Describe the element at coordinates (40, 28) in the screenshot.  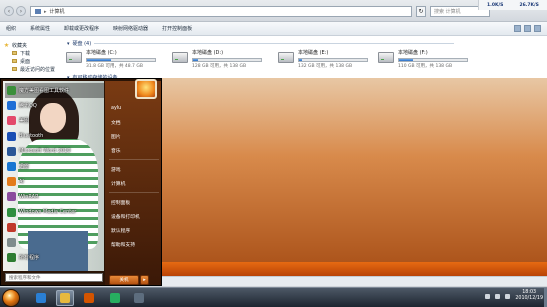
I see `system-properties-button: 系统属性` at that location.